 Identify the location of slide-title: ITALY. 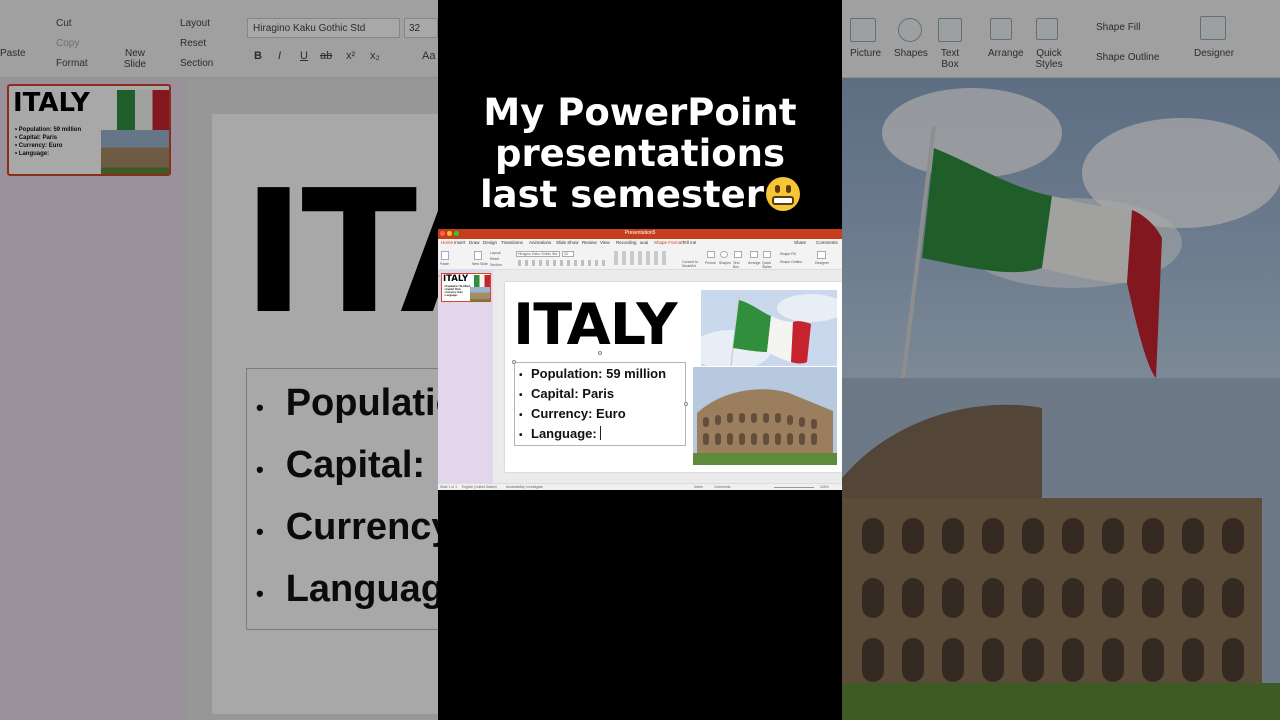
(595, 325).